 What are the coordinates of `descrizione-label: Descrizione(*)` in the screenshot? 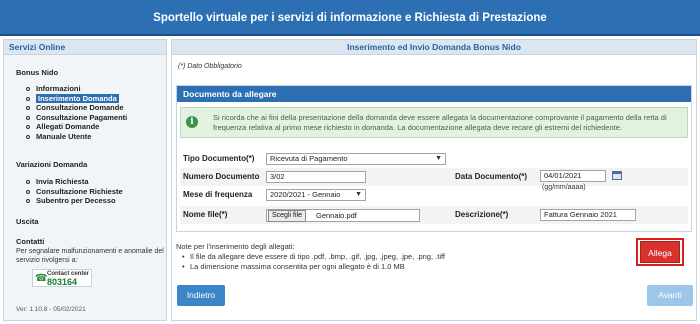 It's located at (482, 214).